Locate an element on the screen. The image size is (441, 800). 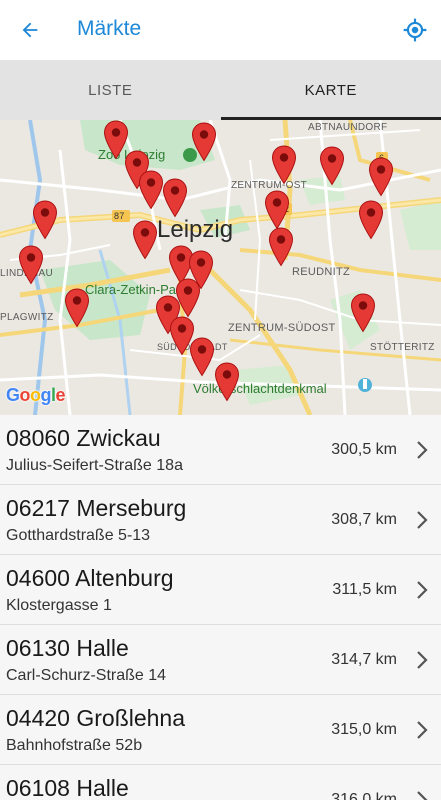
store-street: Julius-Seifert-Straße 18a is located at coordinates (94, 465).